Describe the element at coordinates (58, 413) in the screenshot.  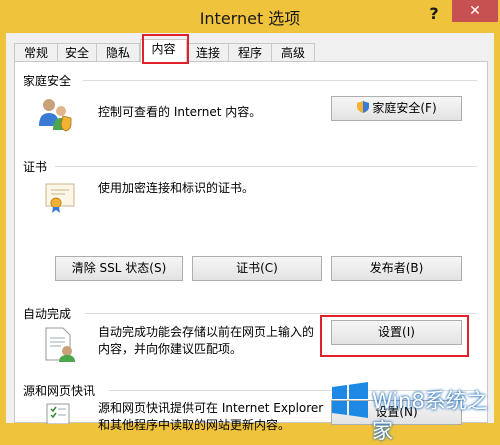
I see `feeds-icon` at that location.